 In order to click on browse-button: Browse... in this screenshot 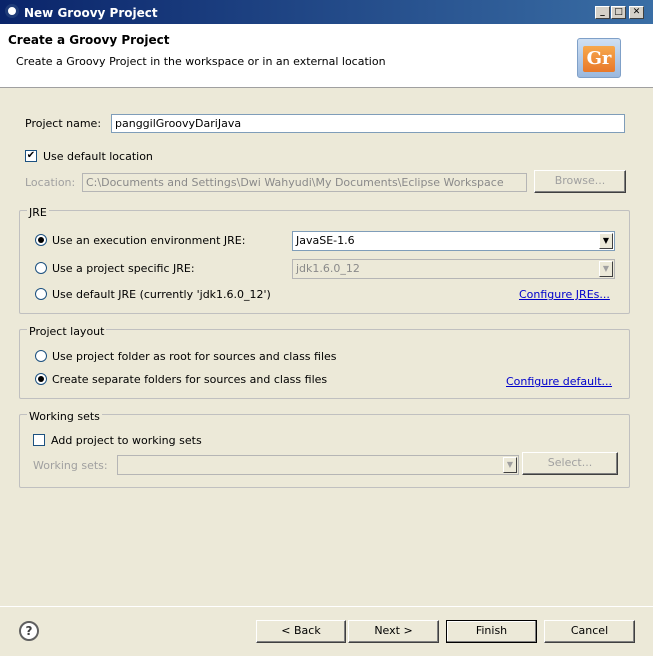, I will do `click(580, 181)`.